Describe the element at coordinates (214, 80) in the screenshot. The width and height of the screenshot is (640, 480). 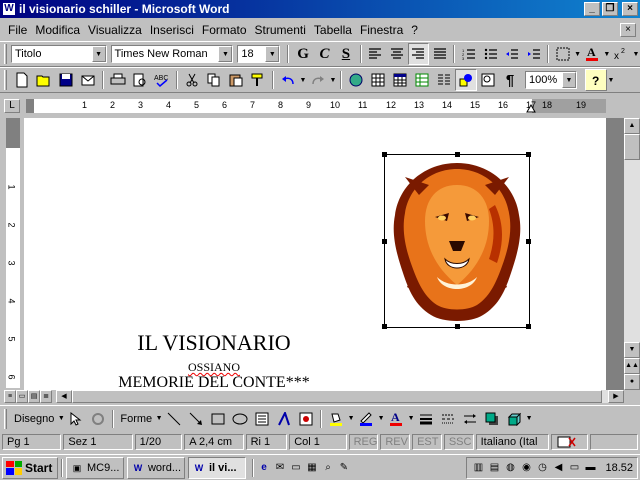
I see `copy-button` at that location.